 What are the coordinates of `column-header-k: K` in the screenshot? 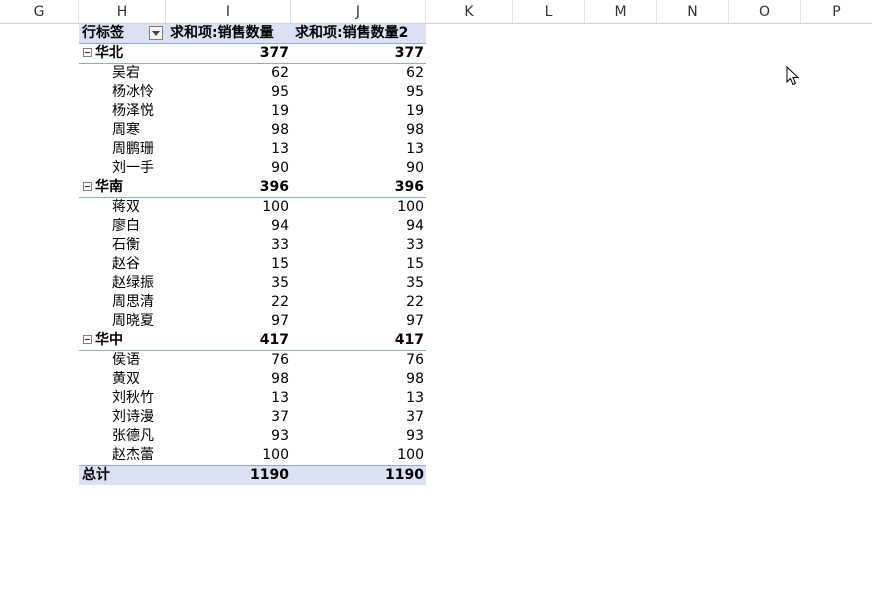 It's located at (469, 11).